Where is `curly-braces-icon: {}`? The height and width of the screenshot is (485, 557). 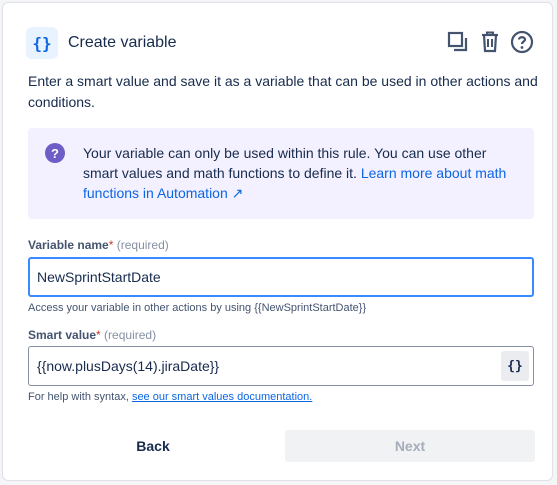
curly-braces-icon: {} is located at coordinates (42, 43).